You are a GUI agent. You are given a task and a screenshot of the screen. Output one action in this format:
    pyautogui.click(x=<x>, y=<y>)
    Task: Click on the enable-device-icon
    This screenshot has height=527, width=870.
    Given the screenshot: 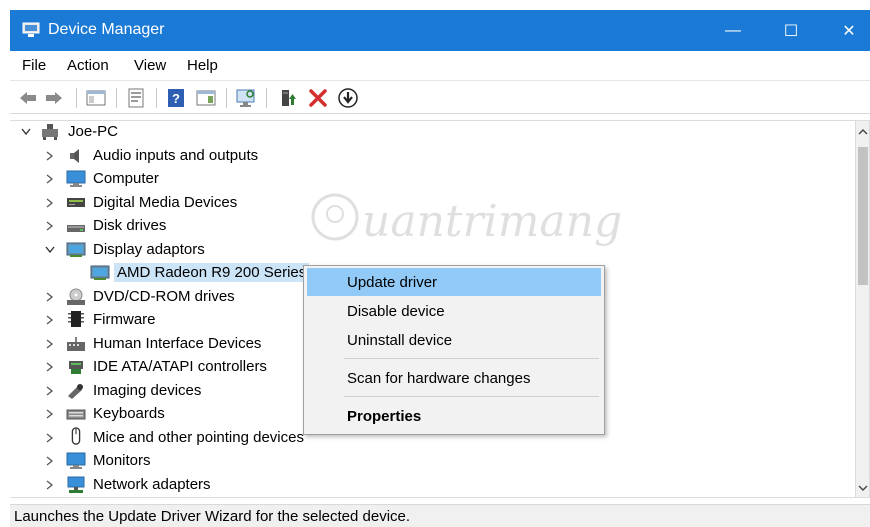 What is the action you would take?
    pyautogui.click(x=348, y=98)
    